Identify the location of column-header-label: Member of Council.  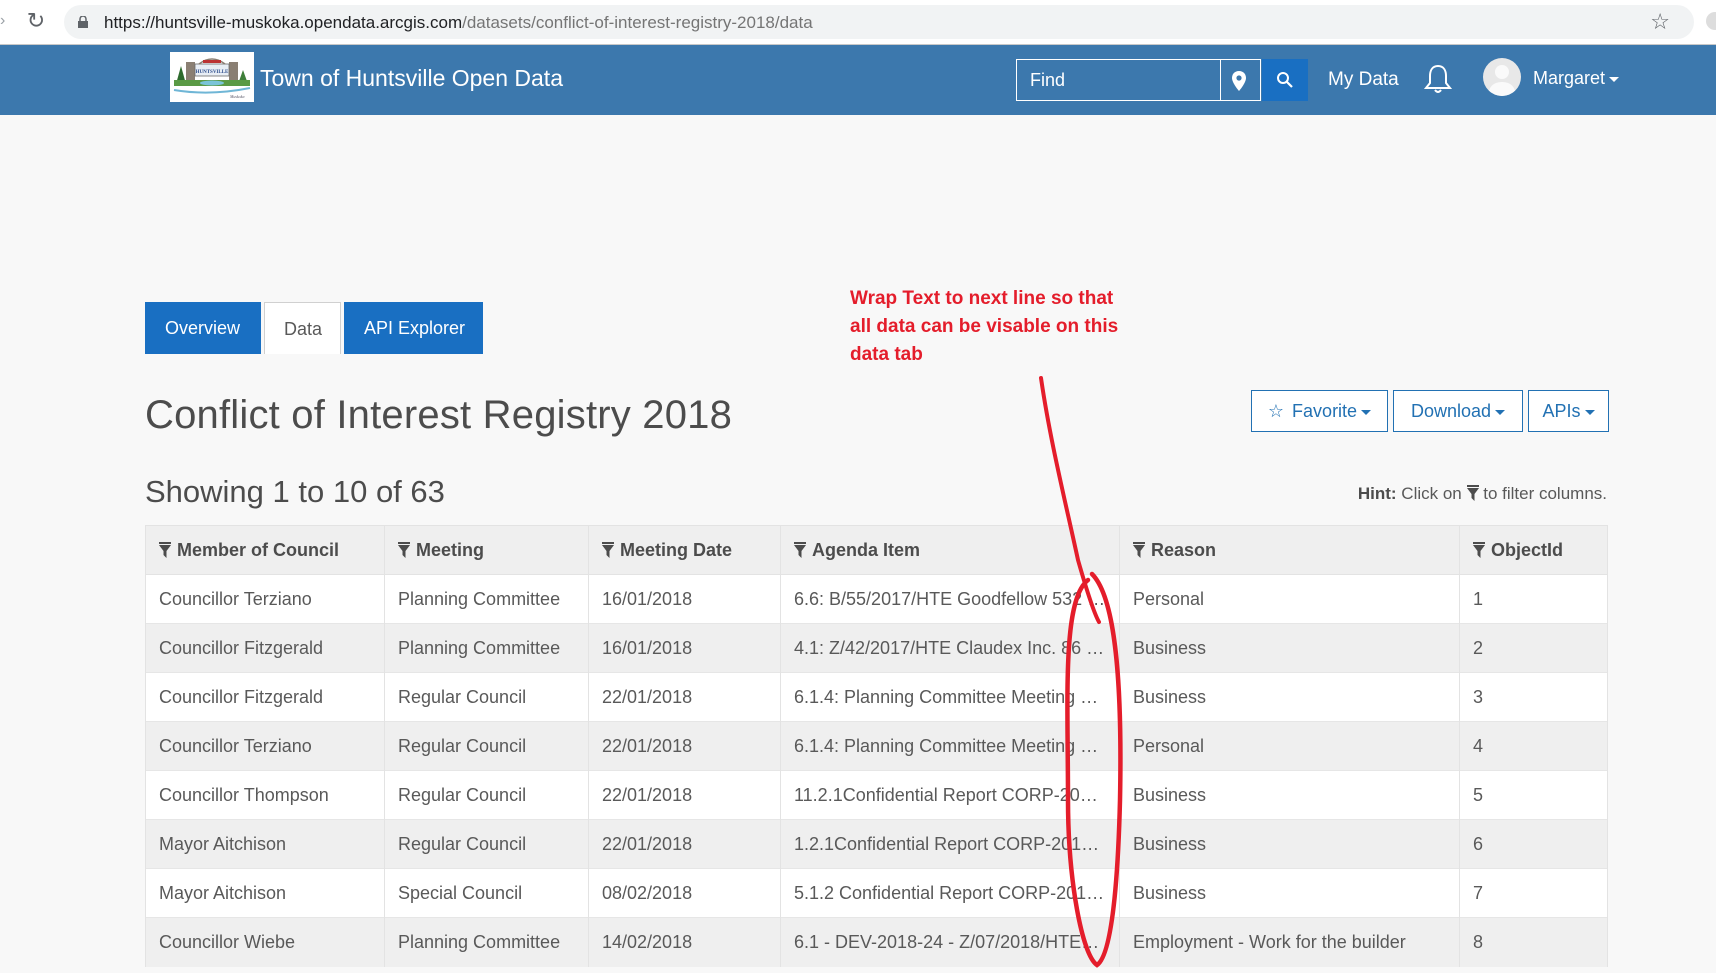
(258, 549).